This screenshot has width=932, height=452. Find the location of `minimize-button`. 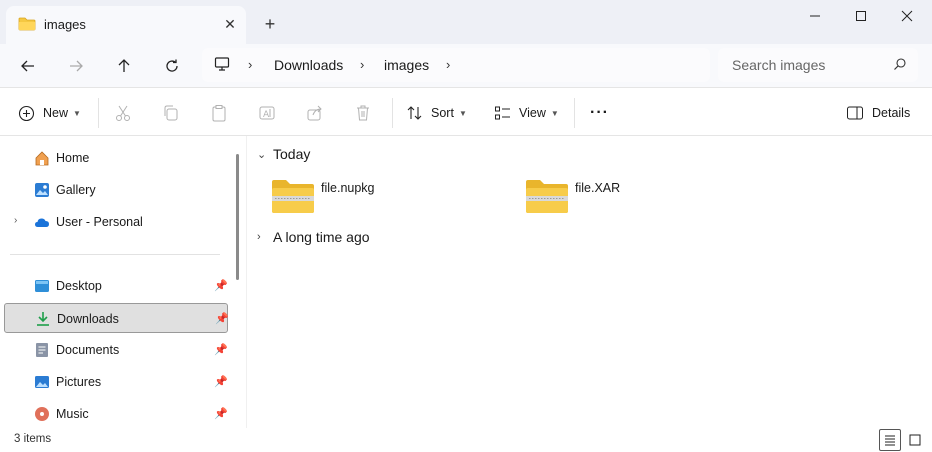

minimize-button is located at coordinates (815, 16).